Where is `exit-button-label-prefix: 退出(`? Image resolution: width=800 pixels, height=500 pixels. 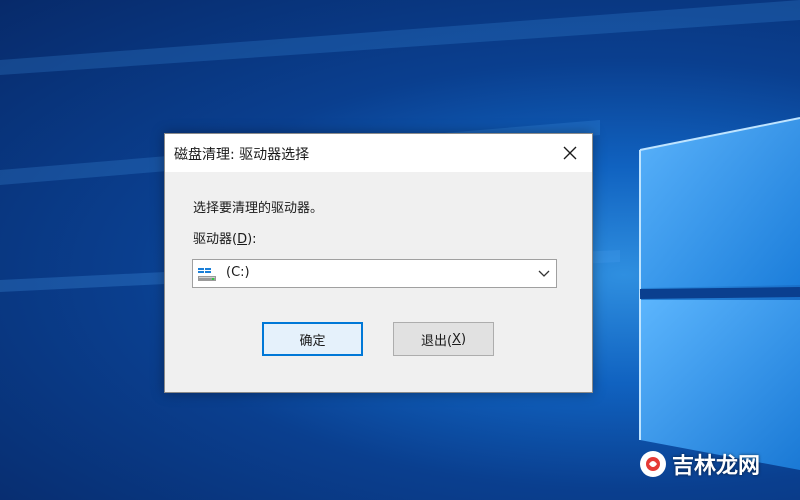 exit-button-label-prefix: 退出( is located at coordinates (436, 341).